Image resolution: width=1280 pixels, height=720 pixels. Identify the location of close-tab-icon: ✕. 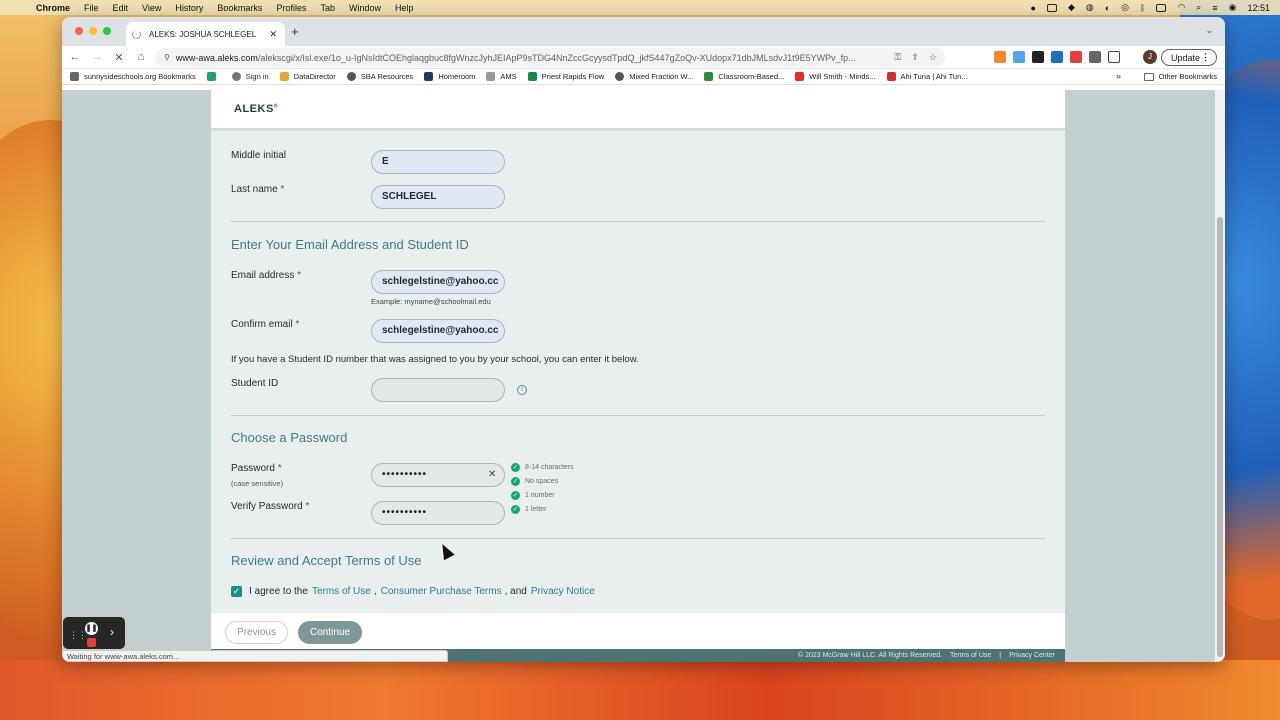
(273, 34).